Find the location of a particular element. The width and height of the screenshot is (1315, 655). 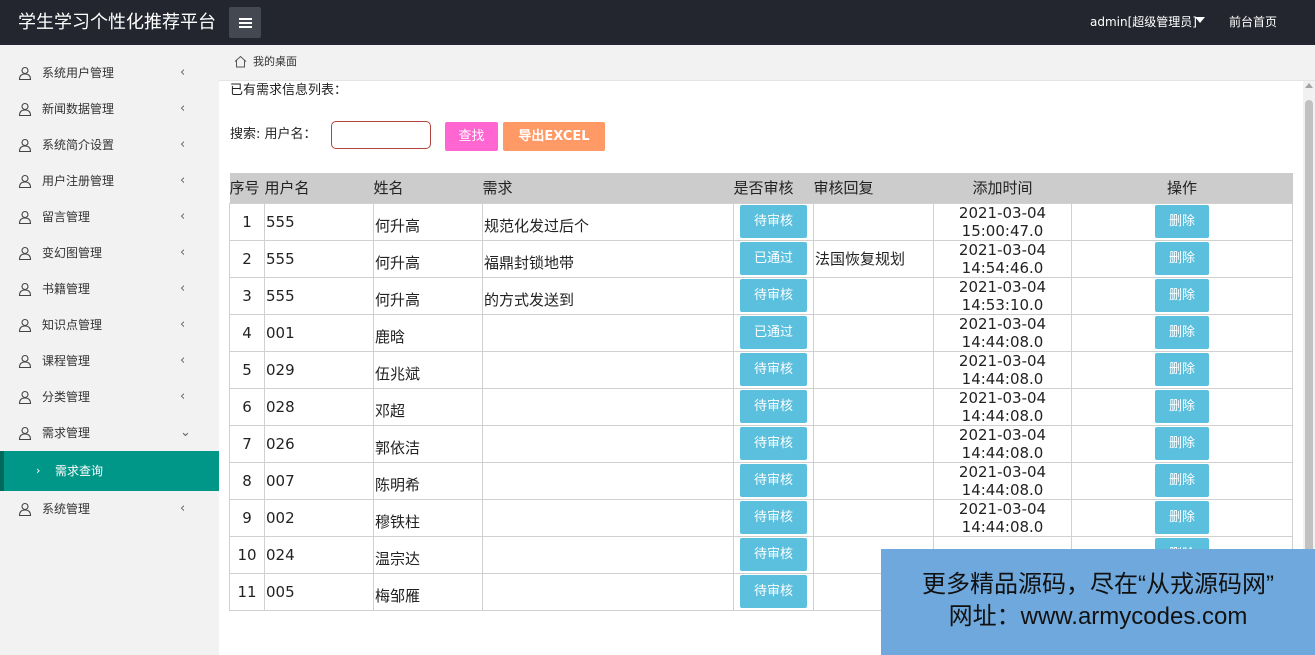

cell-no: 4 is located at coordinates (247, 332).